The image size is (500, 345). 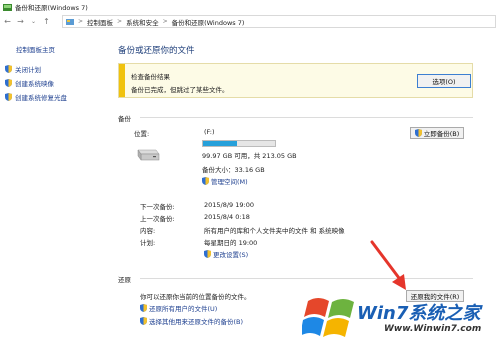 I want to click on schedule-label: 计划:, so click(x=148, y=243).